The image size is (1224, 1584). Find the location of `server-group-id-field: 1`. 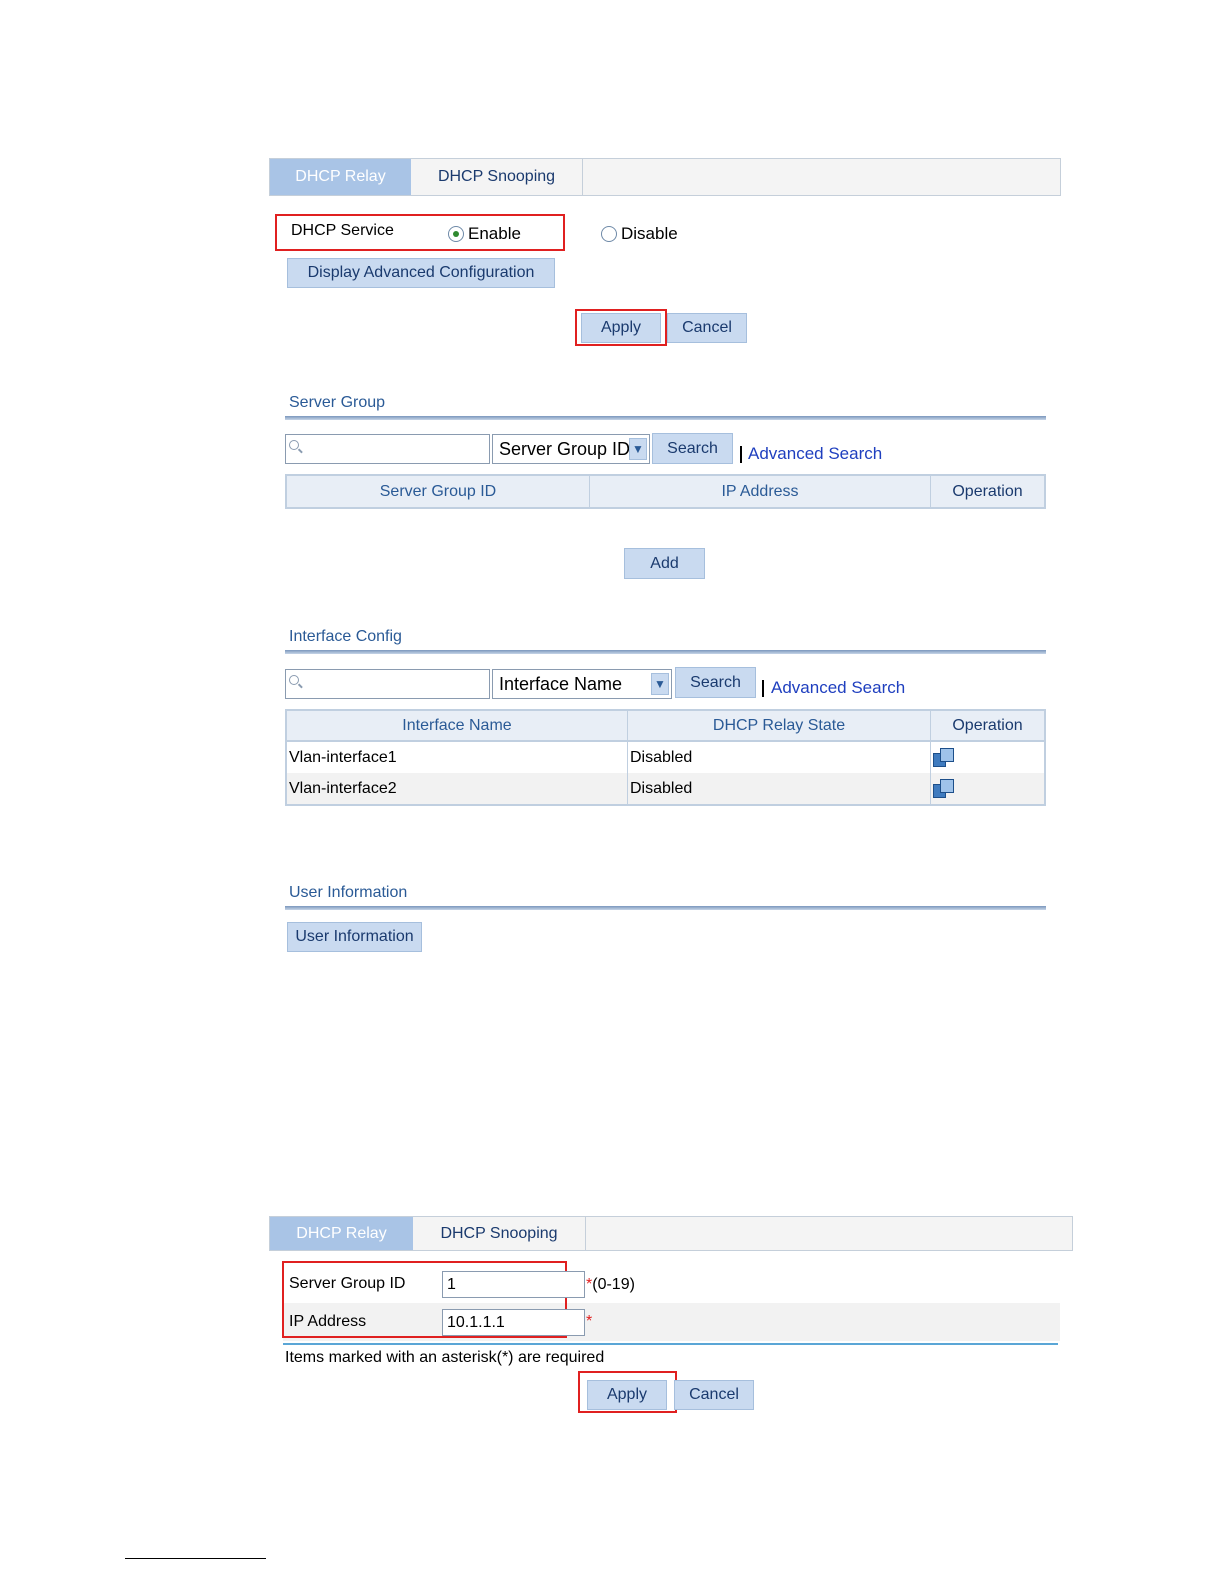

server-group-id-field: 1 is located at coordinates (513, 1284).